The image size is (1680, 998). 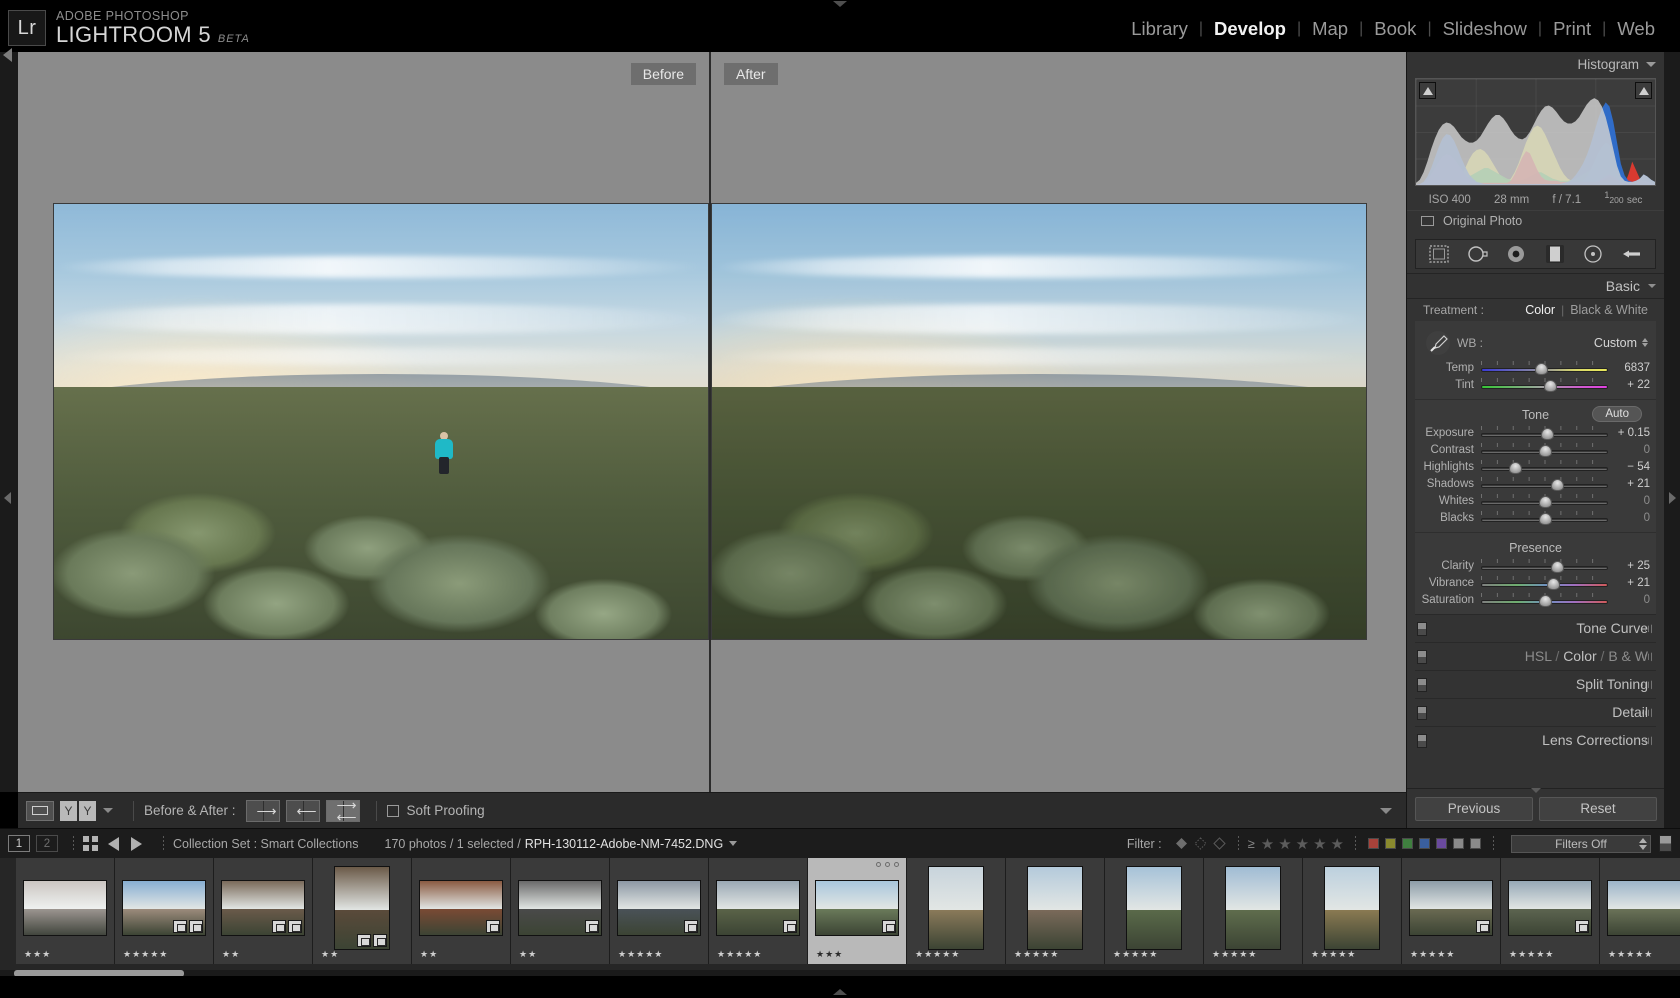 What do you see at coordinates (90, 843) in the screenshot?
I see `grid-view-icon` at bounding box center [90, 843].